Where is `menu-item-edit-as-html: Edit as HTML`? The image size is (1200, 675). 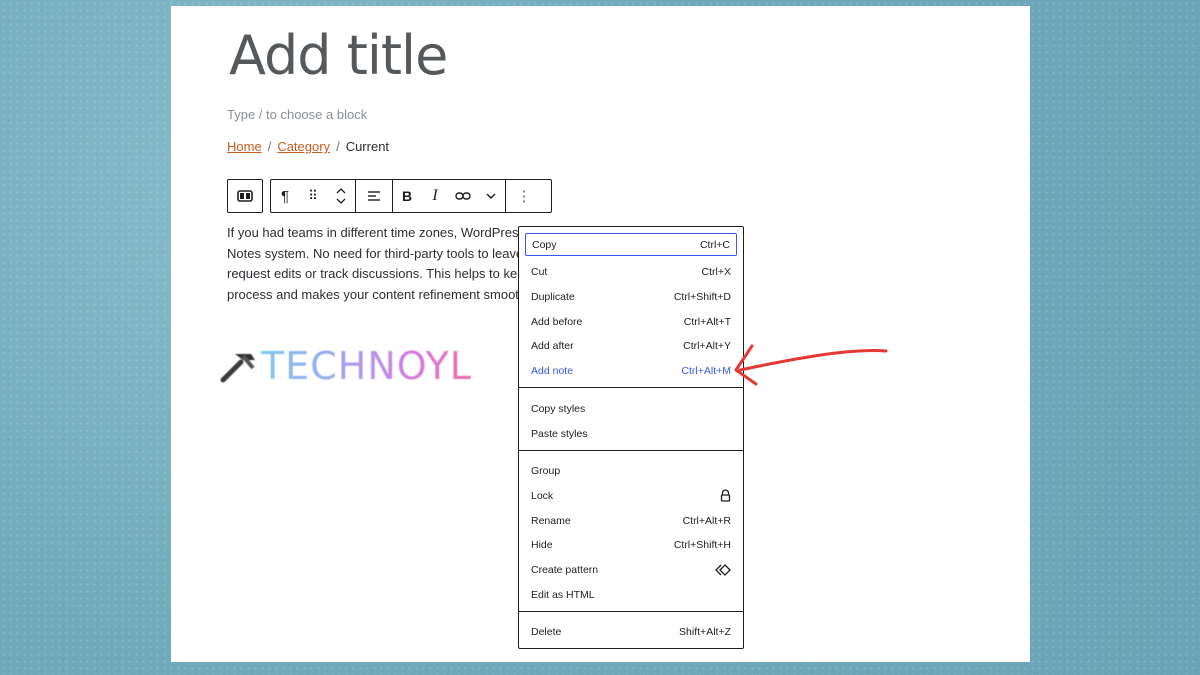
menu-item-edit-as-html: Edit as HTML is located at coordinates (631, 594).